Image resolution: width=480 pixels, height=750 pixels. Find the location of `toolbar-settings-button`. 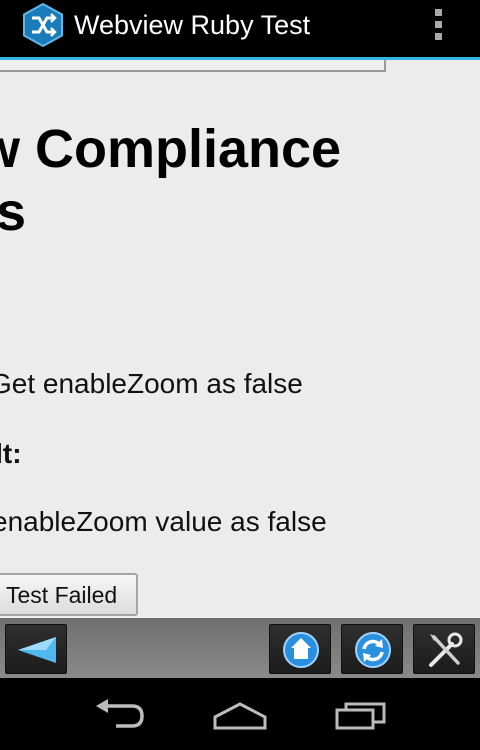

toolbar-settings-button is located at coordinates (444, 649).